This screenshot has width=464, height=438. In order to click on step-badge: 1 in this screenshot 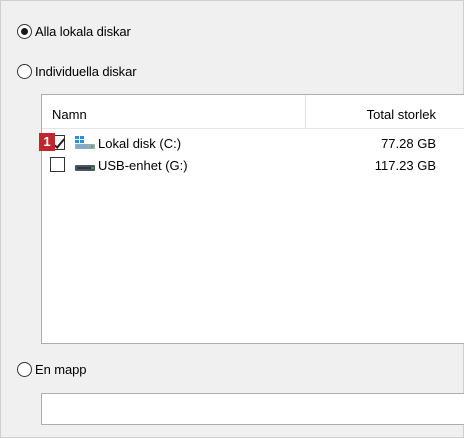, I will do `click(47, 142)`.